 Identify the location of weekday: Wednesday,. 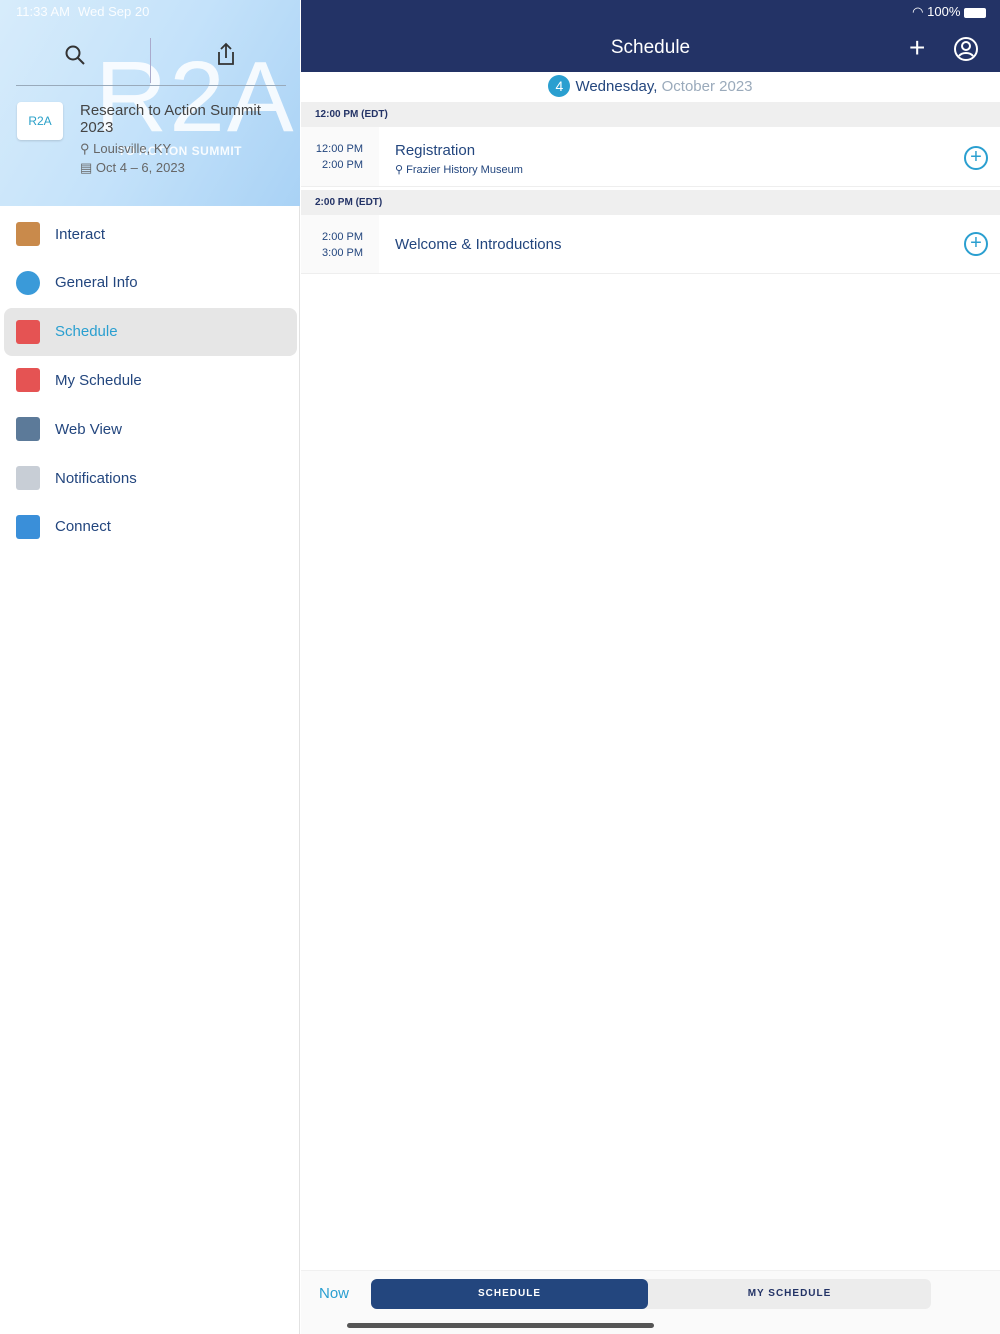
(616, 86).